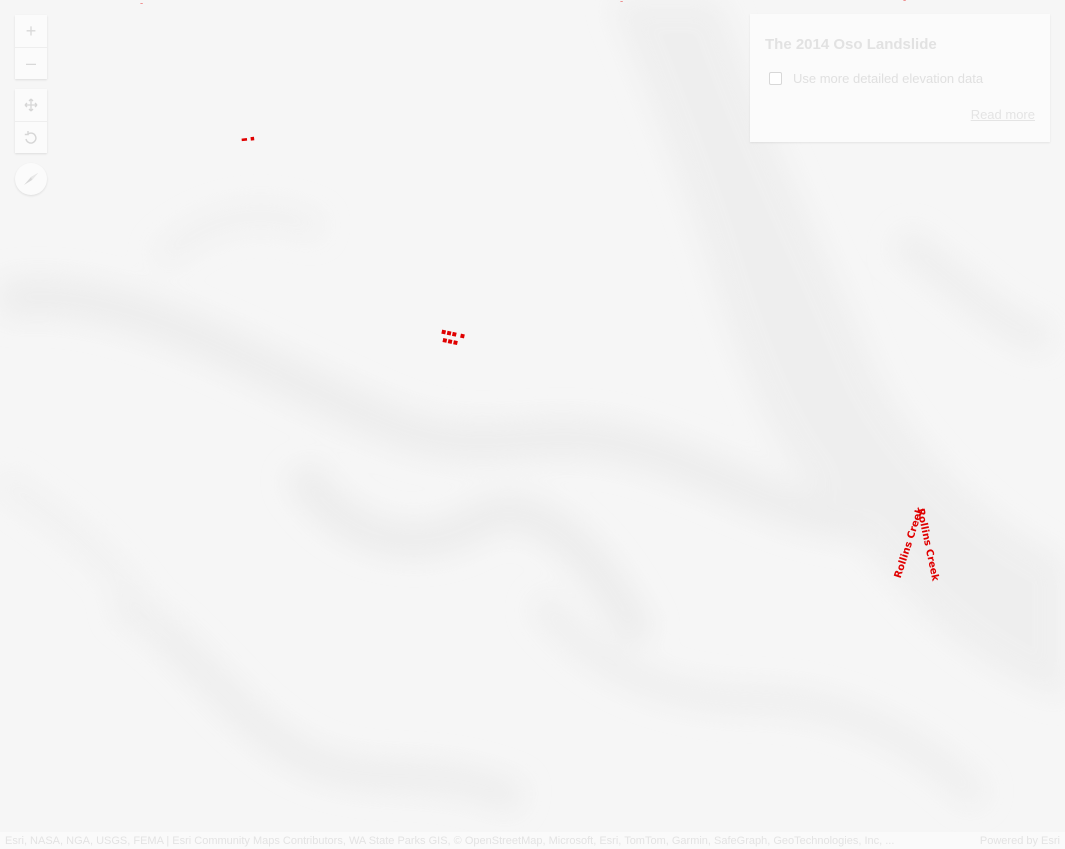 The image size is (1065, 849). I want to click on compass-button, so click(31, 179).